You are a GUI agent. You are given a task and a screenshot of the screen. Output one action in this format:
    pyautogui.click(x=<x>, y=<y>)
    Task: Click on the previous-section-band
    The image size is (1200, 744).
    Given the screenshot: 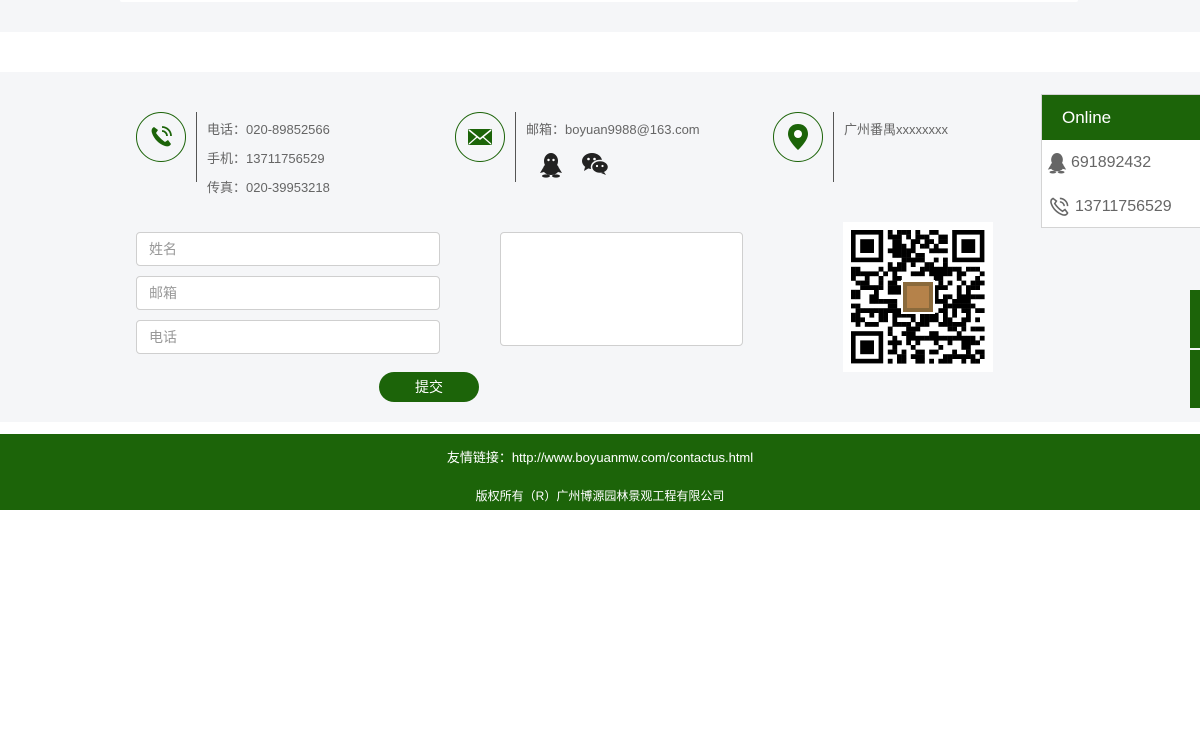 What is the action you would take?
    pyautogui.click(x=600, y=16)
    